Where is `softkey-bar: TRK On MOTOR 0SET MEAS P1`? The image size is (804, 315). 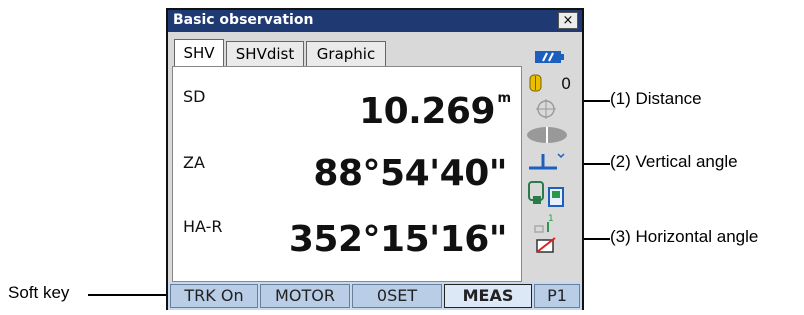 softkey-bar: TRK On MOTOR 0SET MEAS P1 is located at coordinates (375, 296).